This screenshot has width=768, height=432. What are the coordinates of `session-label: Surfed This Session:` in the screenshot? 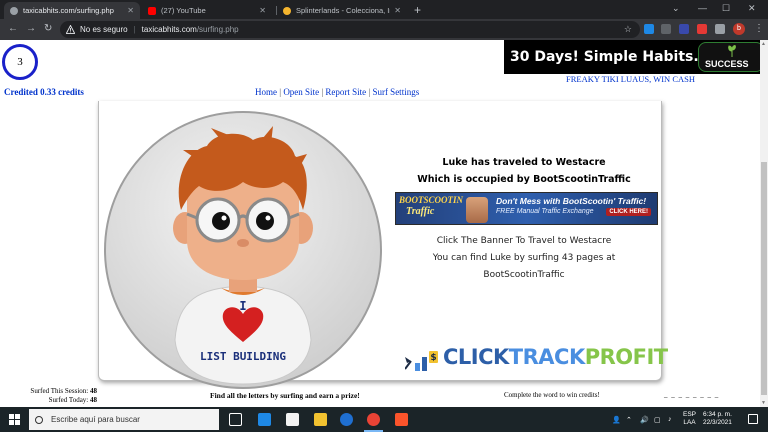 It's located at (59, 391).